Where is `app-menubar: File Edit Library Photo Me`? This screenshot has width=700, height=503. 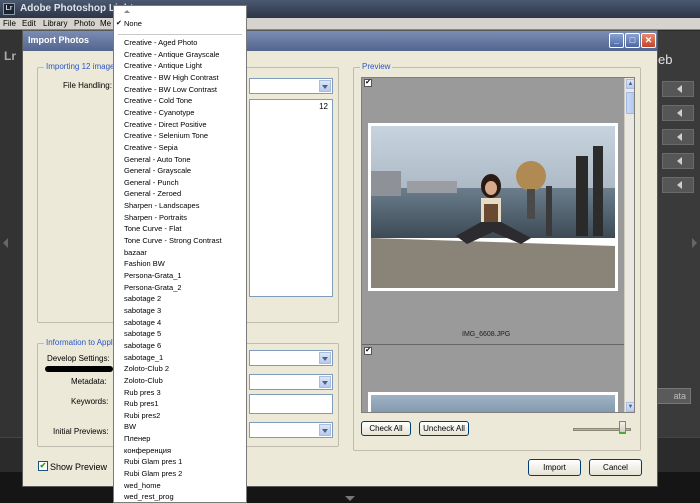 app-menubar: File Edit Library Photo Me is located at coordinates (350, 24).